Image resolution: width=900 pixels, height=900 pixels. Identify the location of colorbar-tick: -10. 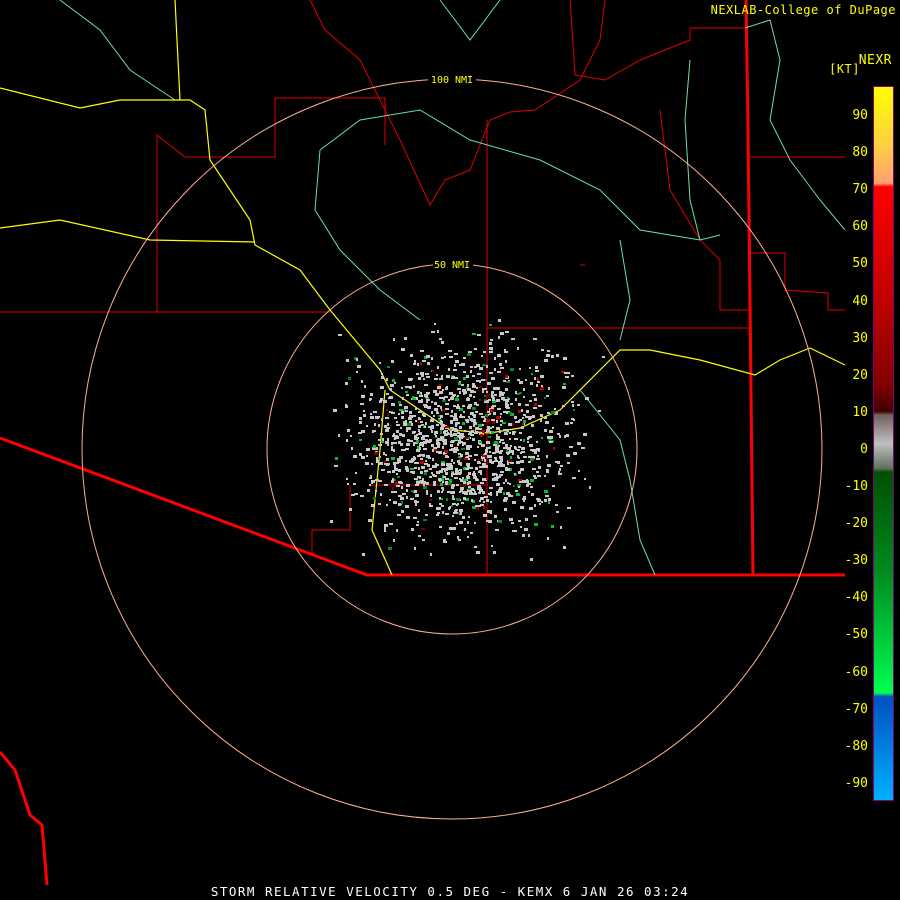
(856, 486).